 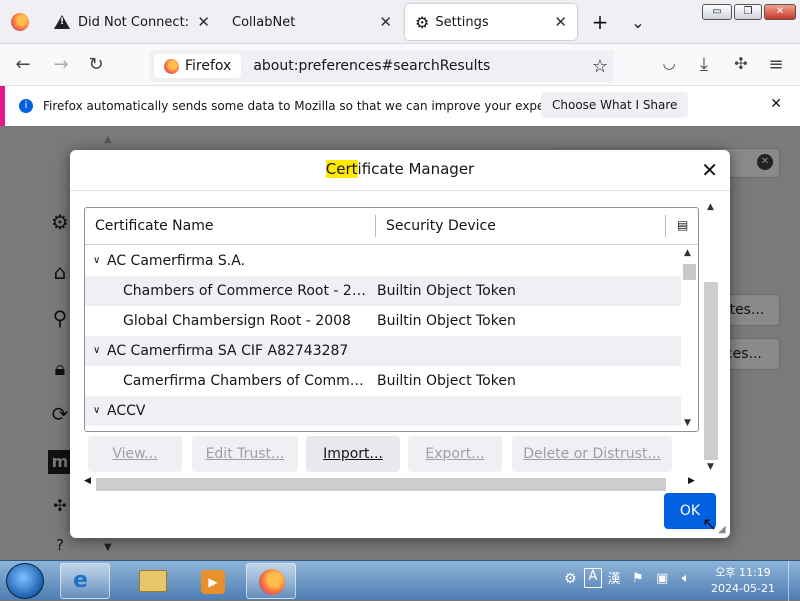 I want to click on group-name: ACCV, so click(x=126, y=411).